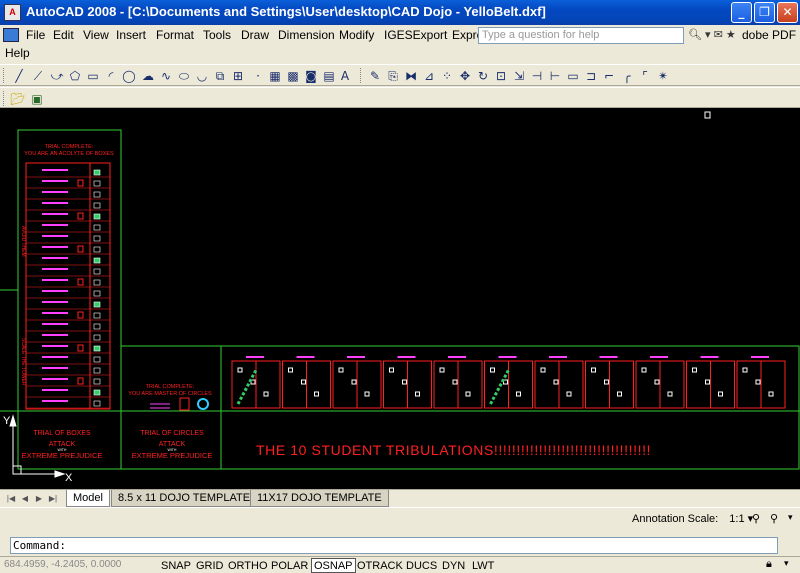 This screenshot has width=800, height=573. I want to click on tower-row-box, so click(80, 315).